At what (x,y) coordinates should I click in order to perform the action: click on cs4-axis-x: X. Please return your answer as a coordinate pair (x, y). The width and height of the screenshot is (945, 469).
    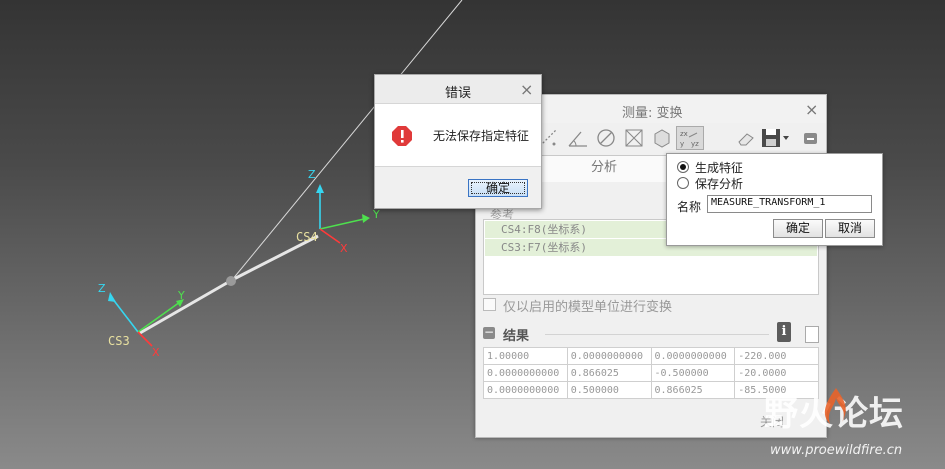
    Looking at the image, I should click on (344, 248).